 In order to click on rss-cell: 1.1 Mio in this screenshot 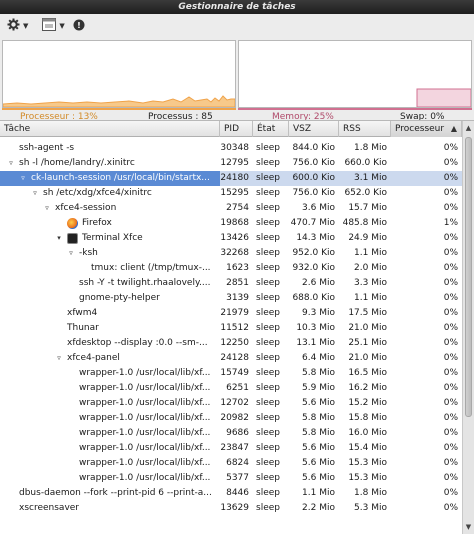, I will do `click(370, 298)`.